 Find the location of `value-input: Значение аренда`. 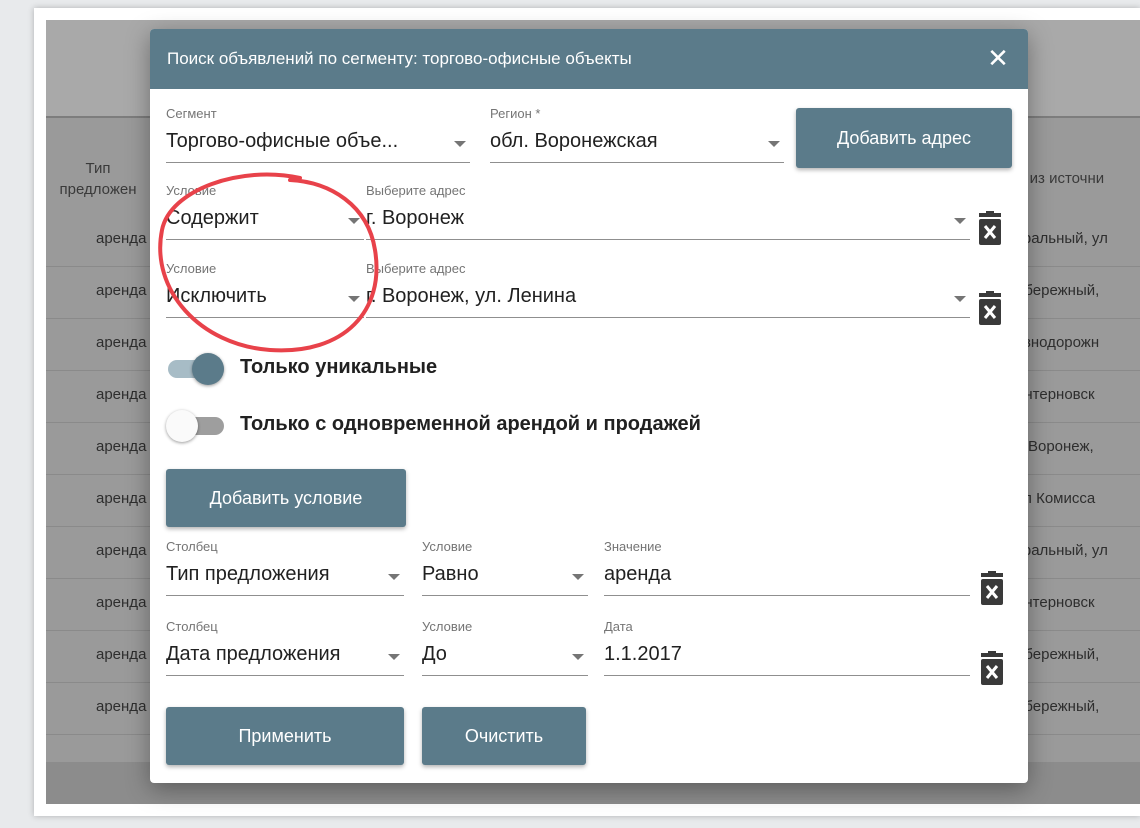

value-input: Значение аренда is located at coordinates (787, 569).